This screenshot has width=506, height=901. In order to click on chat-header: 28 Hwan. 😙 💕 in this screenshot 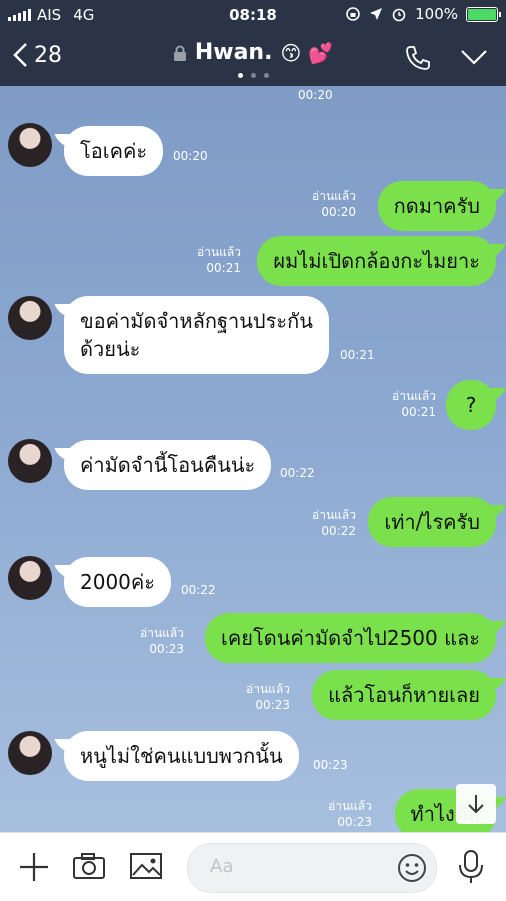, I will do `click(253, 58)`.